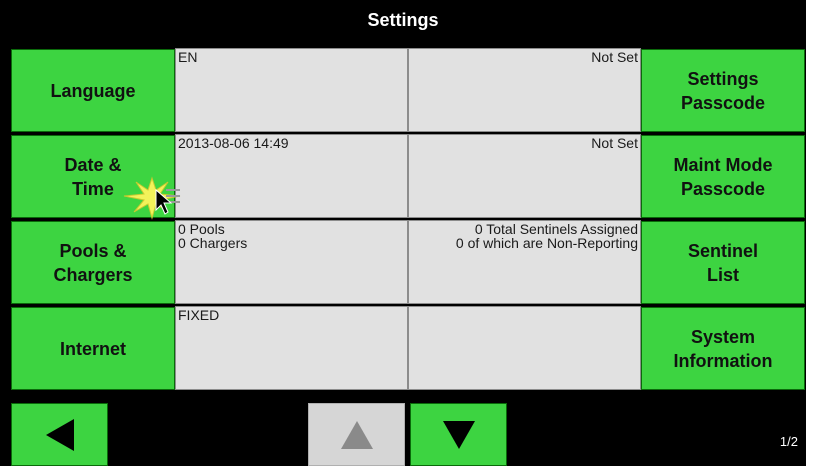 The image size is (814, 466). What do you see at coordinates (188, 57) in the screenshot?
I see `language-value: EN` at bounding box center [188, 57].